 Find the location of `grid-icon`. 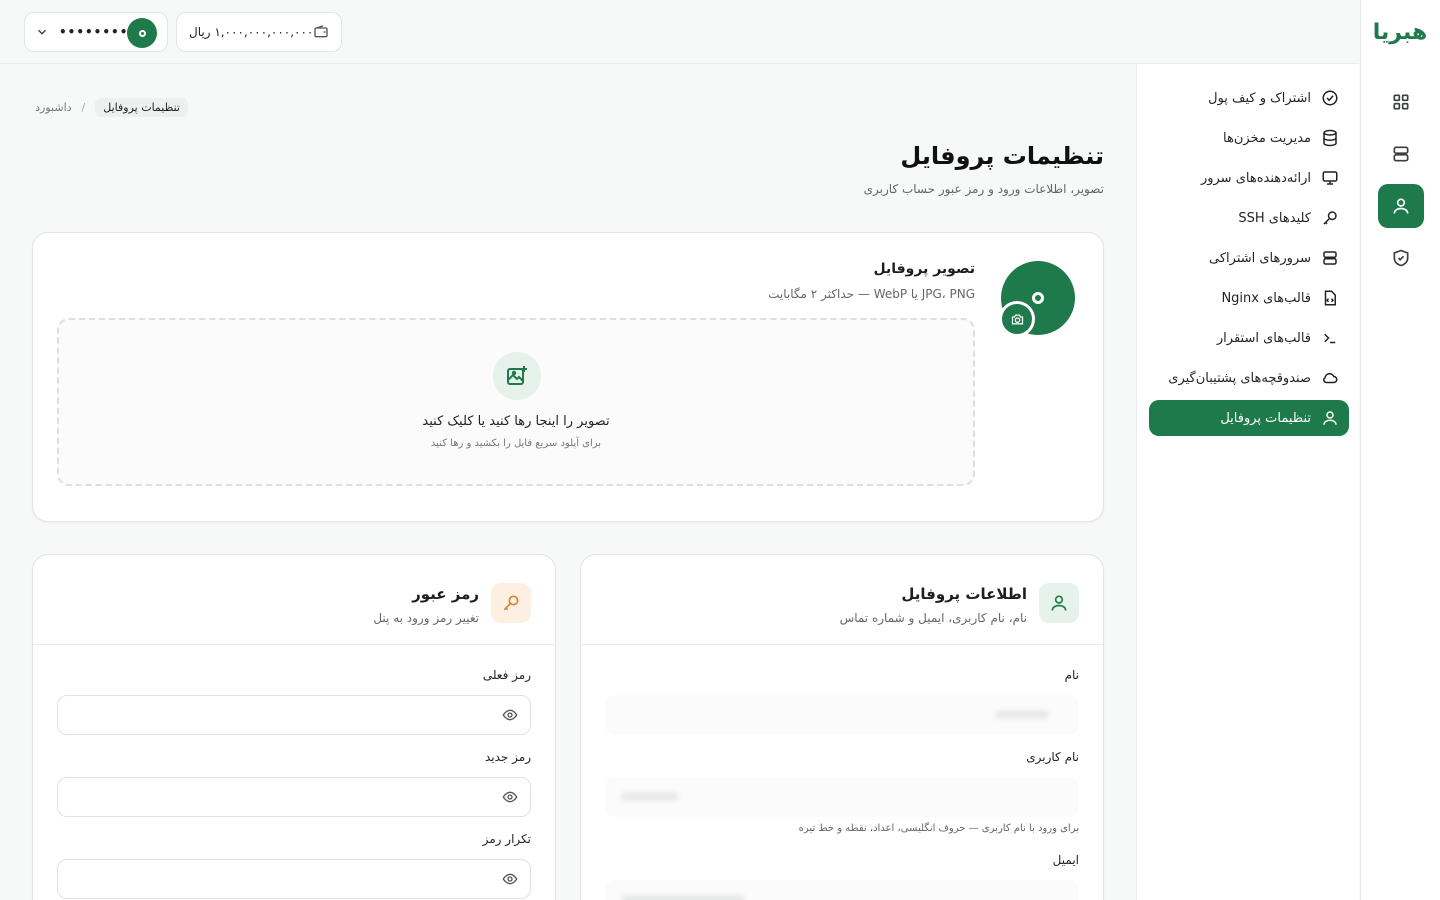

grid-icon is located at coordinates (1401, 102).